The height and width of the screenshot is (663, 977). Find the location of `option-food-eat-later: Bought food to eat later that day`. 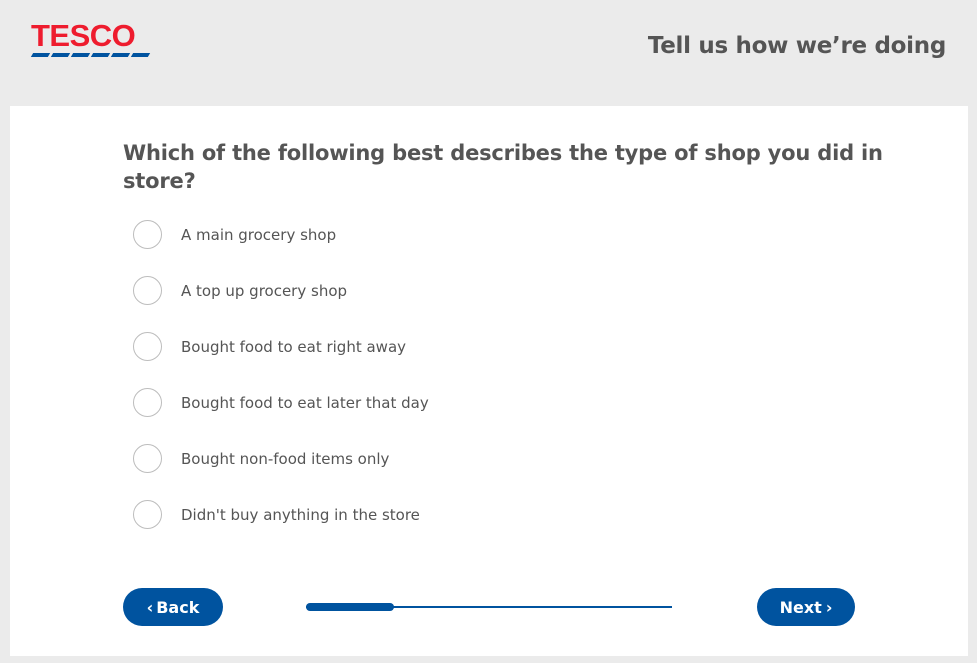

option-food-eat-later: Bought food to eat later that day is located at coordinates (281, 402).